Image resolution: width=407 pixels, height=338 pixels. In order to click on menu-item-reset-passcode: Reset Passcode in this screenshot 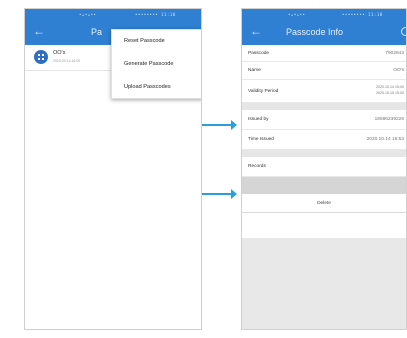, I will do `click(156, 41)`.